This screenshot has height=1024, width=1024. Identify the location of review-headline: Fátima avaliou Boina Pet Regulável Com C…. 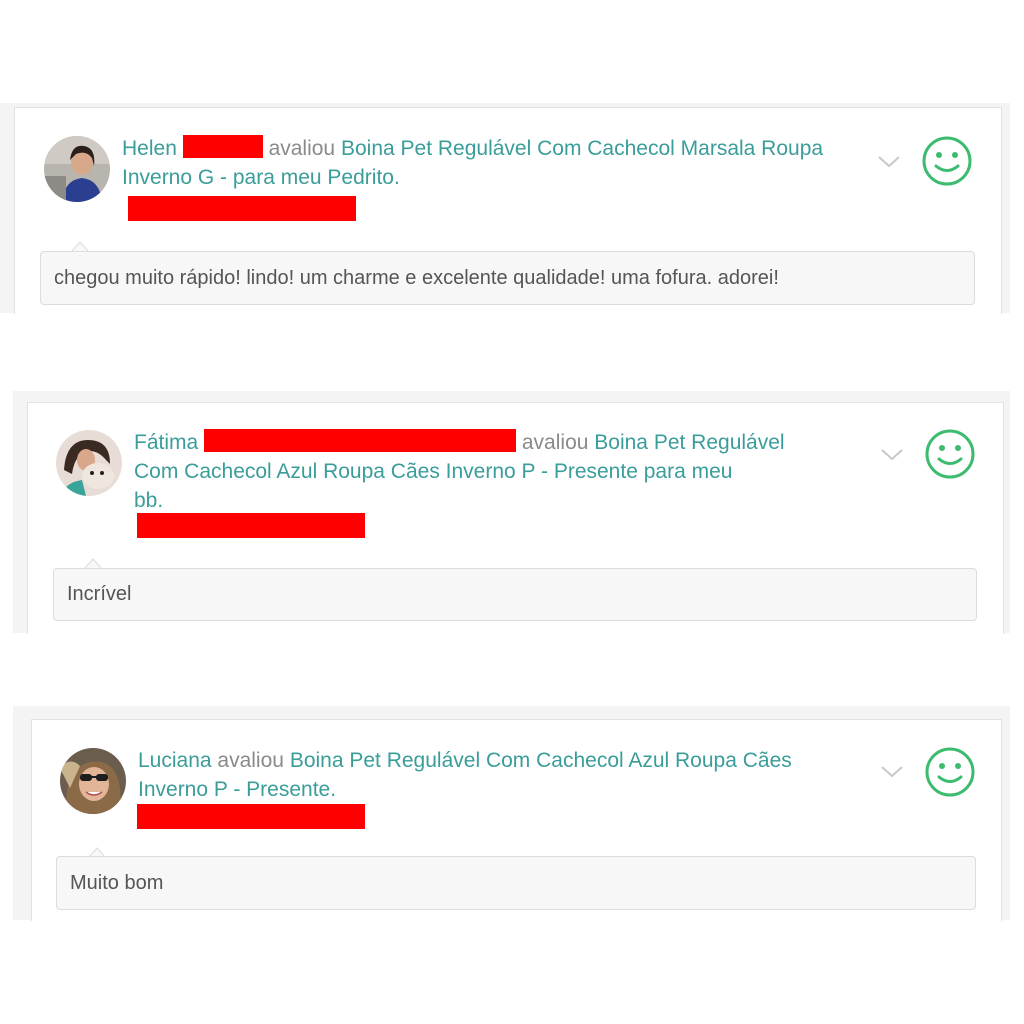
(494, 471).